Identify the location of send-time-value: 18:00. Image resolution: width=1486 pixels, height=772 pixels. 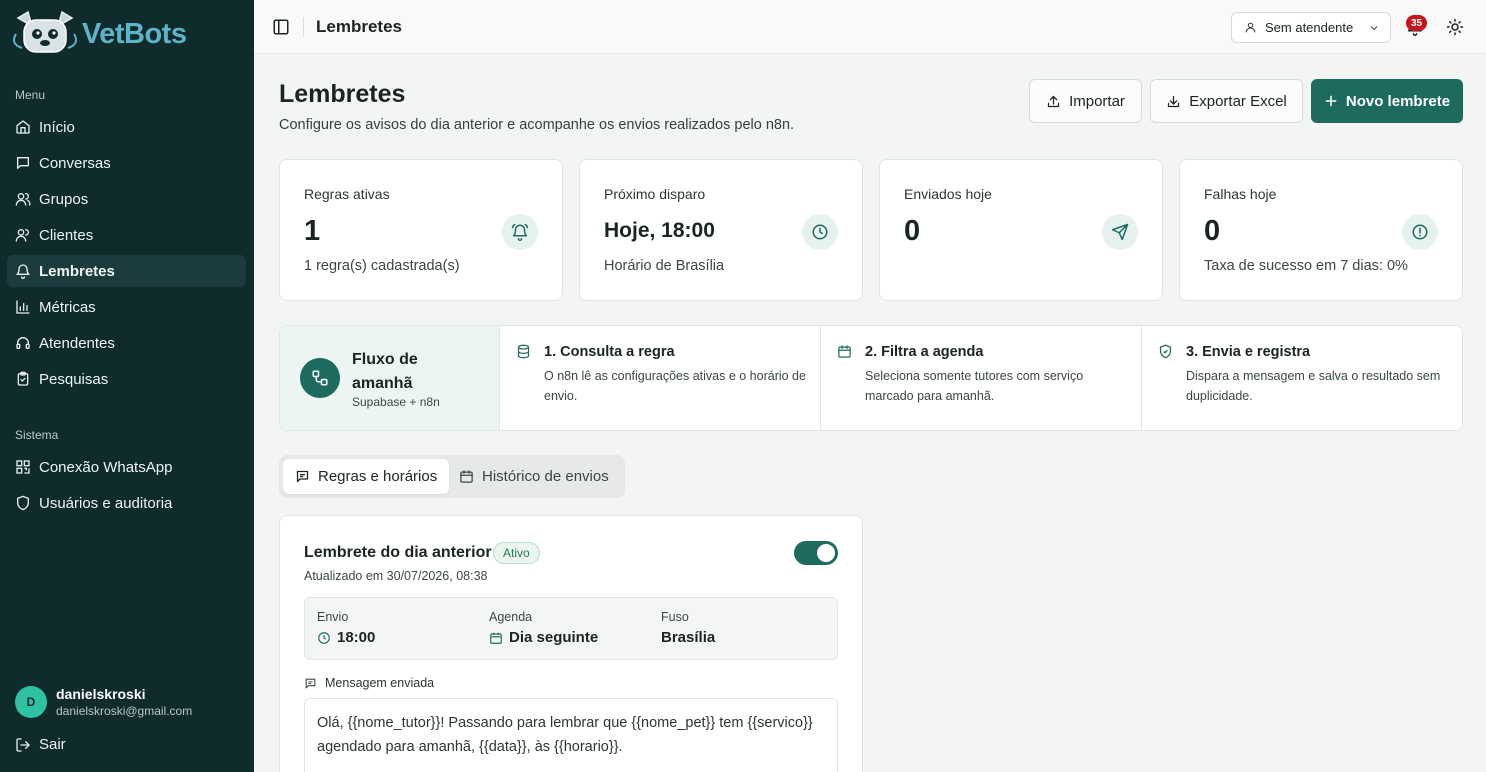
(356, 637).